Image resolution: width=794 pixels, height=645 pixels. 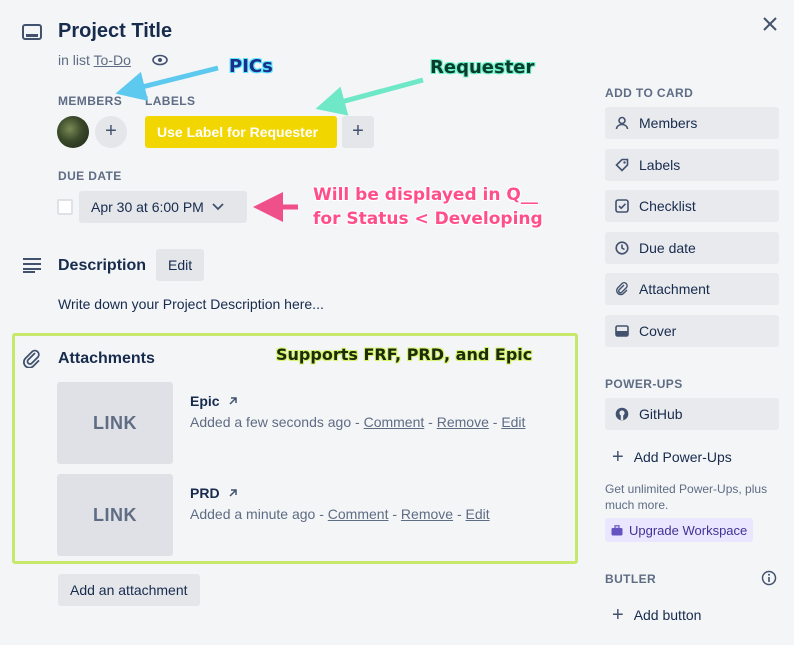 What do you see at coordinates (205, 493) in the screenshot?
I see `attachment-title: PRD` at bounding box center [205, 493].